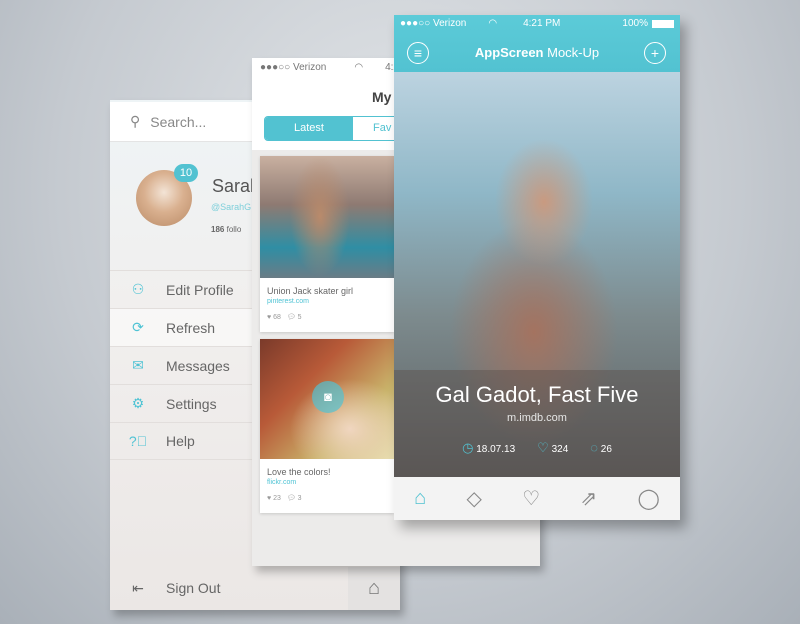 This screenshot has height=624, width=800. I want to click on clock-icon: ◷, so click(468, 447).